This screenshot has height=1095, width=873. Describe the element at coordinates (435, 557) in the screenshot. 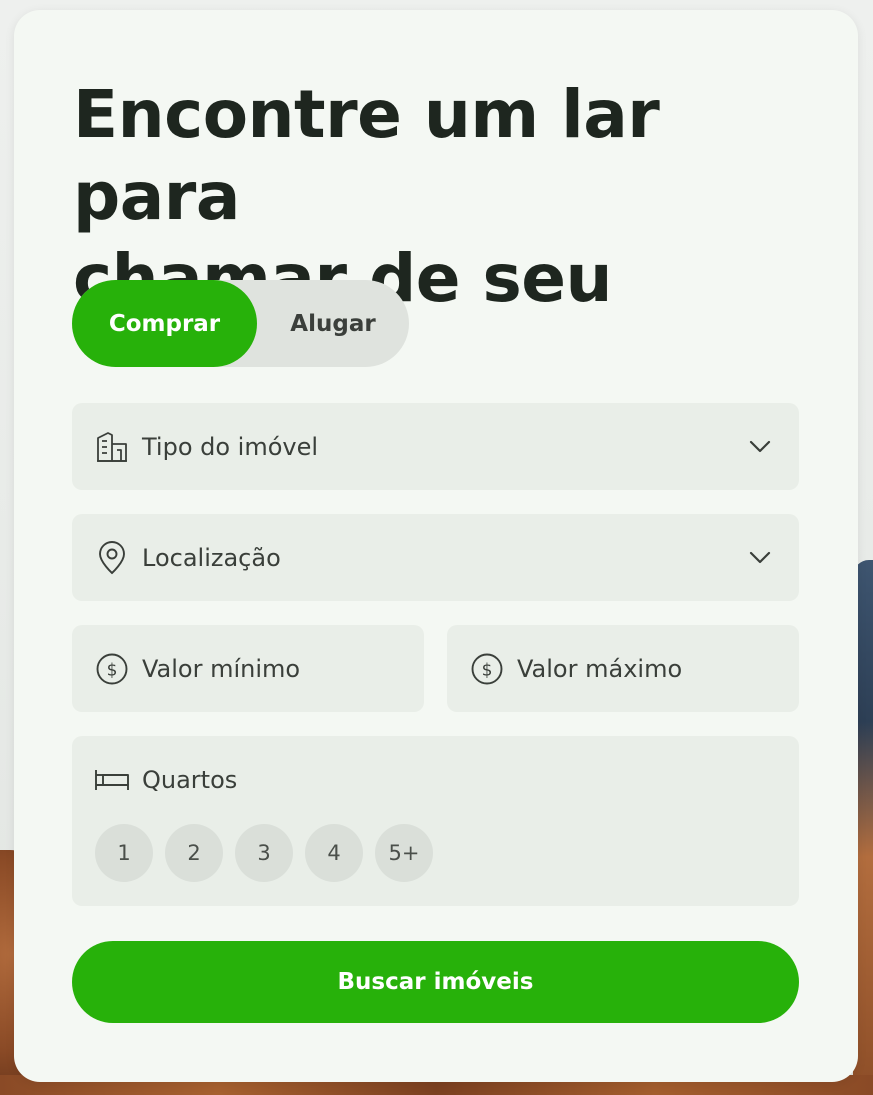

I see `location-select: Localização` at that location.